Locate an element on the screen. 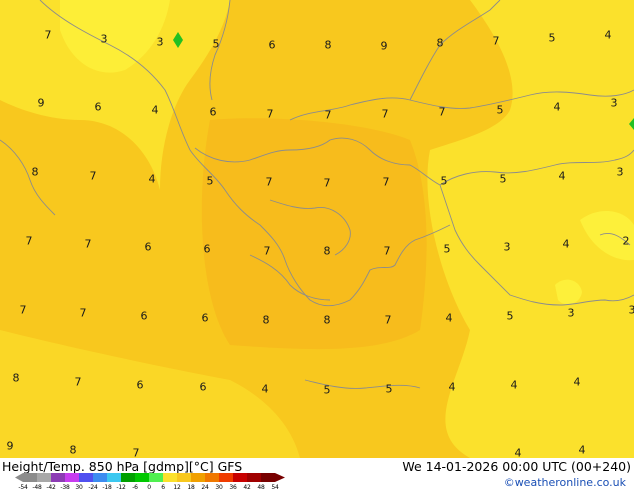 Image resolution: width=634 pixels, height=491 pixels. temperature-label: 2 is located at coordinates (626, 241).